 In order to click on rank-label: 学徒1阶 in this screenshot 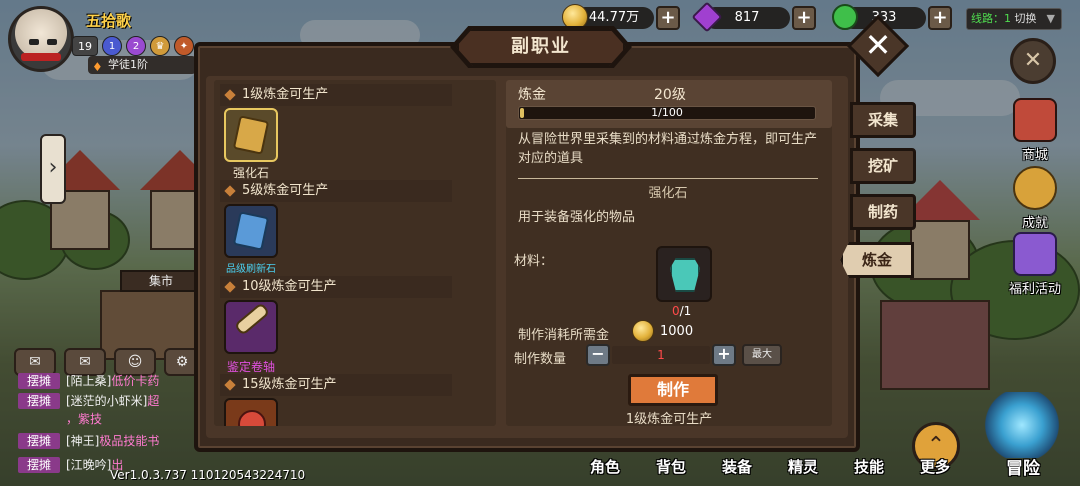, I will do `click(128, 64)`.